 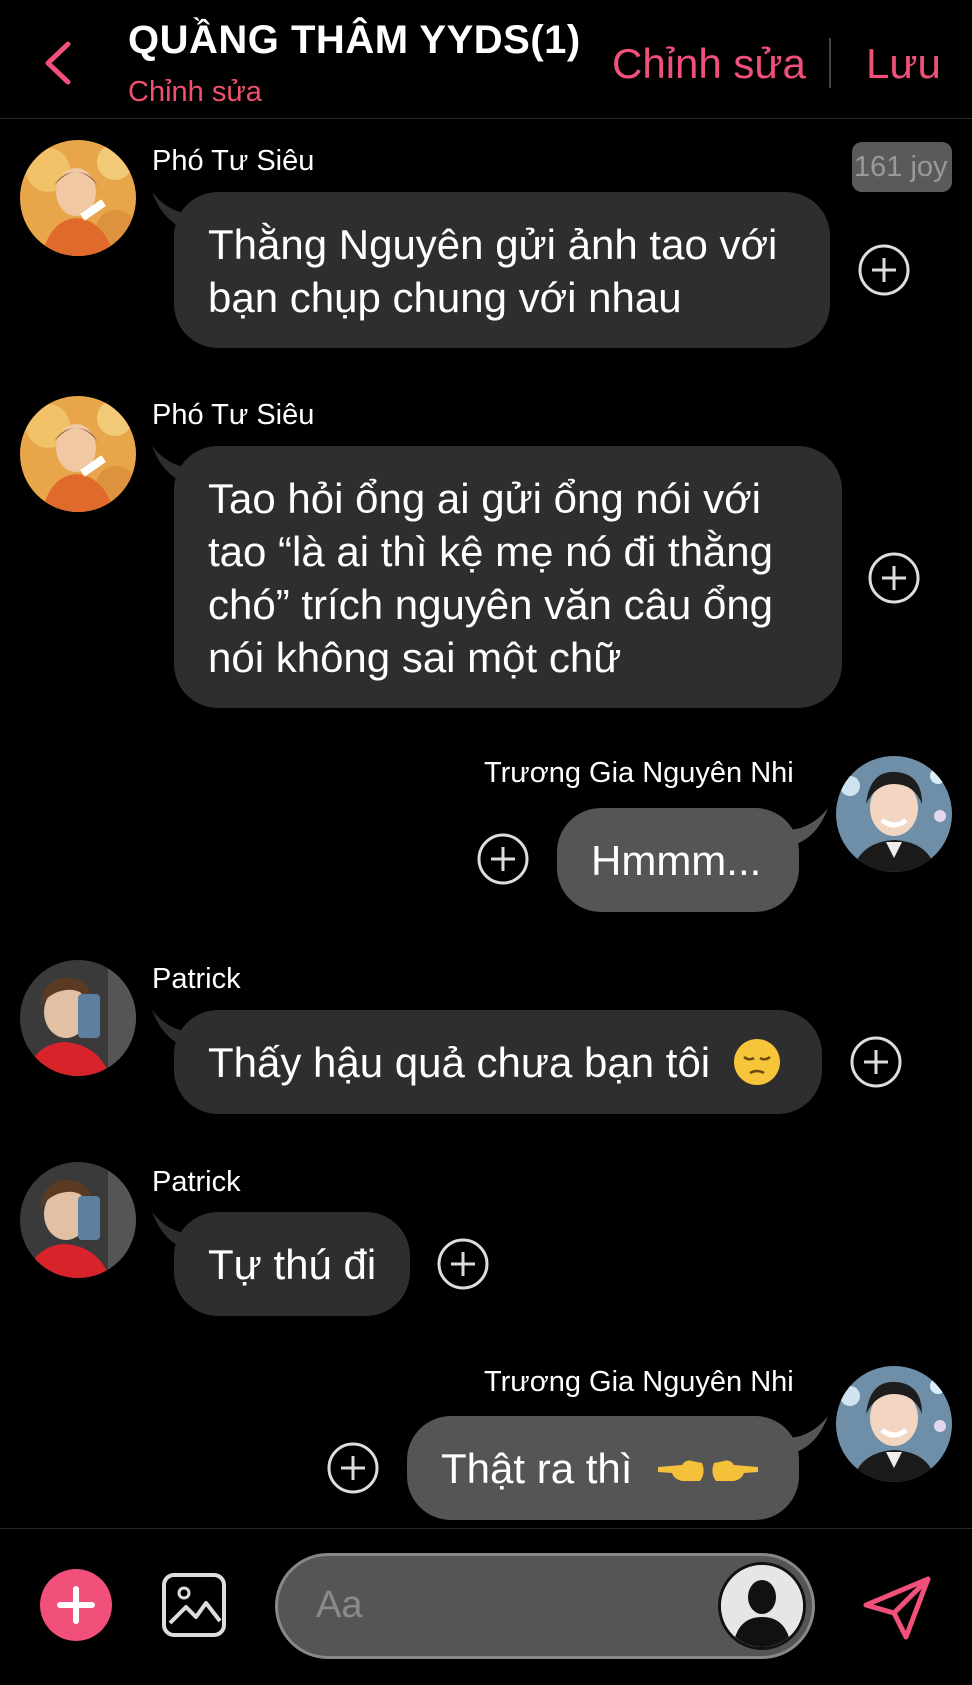 What do you see at coordinates (339, 1605) in the screenshot?
I see `input-placeholder: Aa` at bounding box center [339, 1605].